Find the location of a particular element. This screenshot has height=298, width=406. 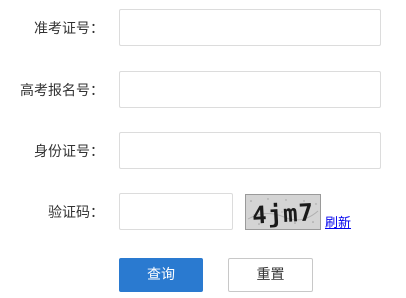

id-card-label: 身份证号： is located at coordinates (69, 152).